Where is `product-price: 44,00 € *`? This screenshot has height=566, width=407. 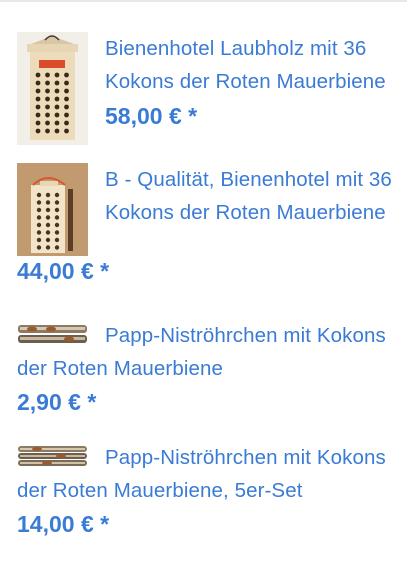
product-price: 44,00 € * is located at coordinates (63, 271).